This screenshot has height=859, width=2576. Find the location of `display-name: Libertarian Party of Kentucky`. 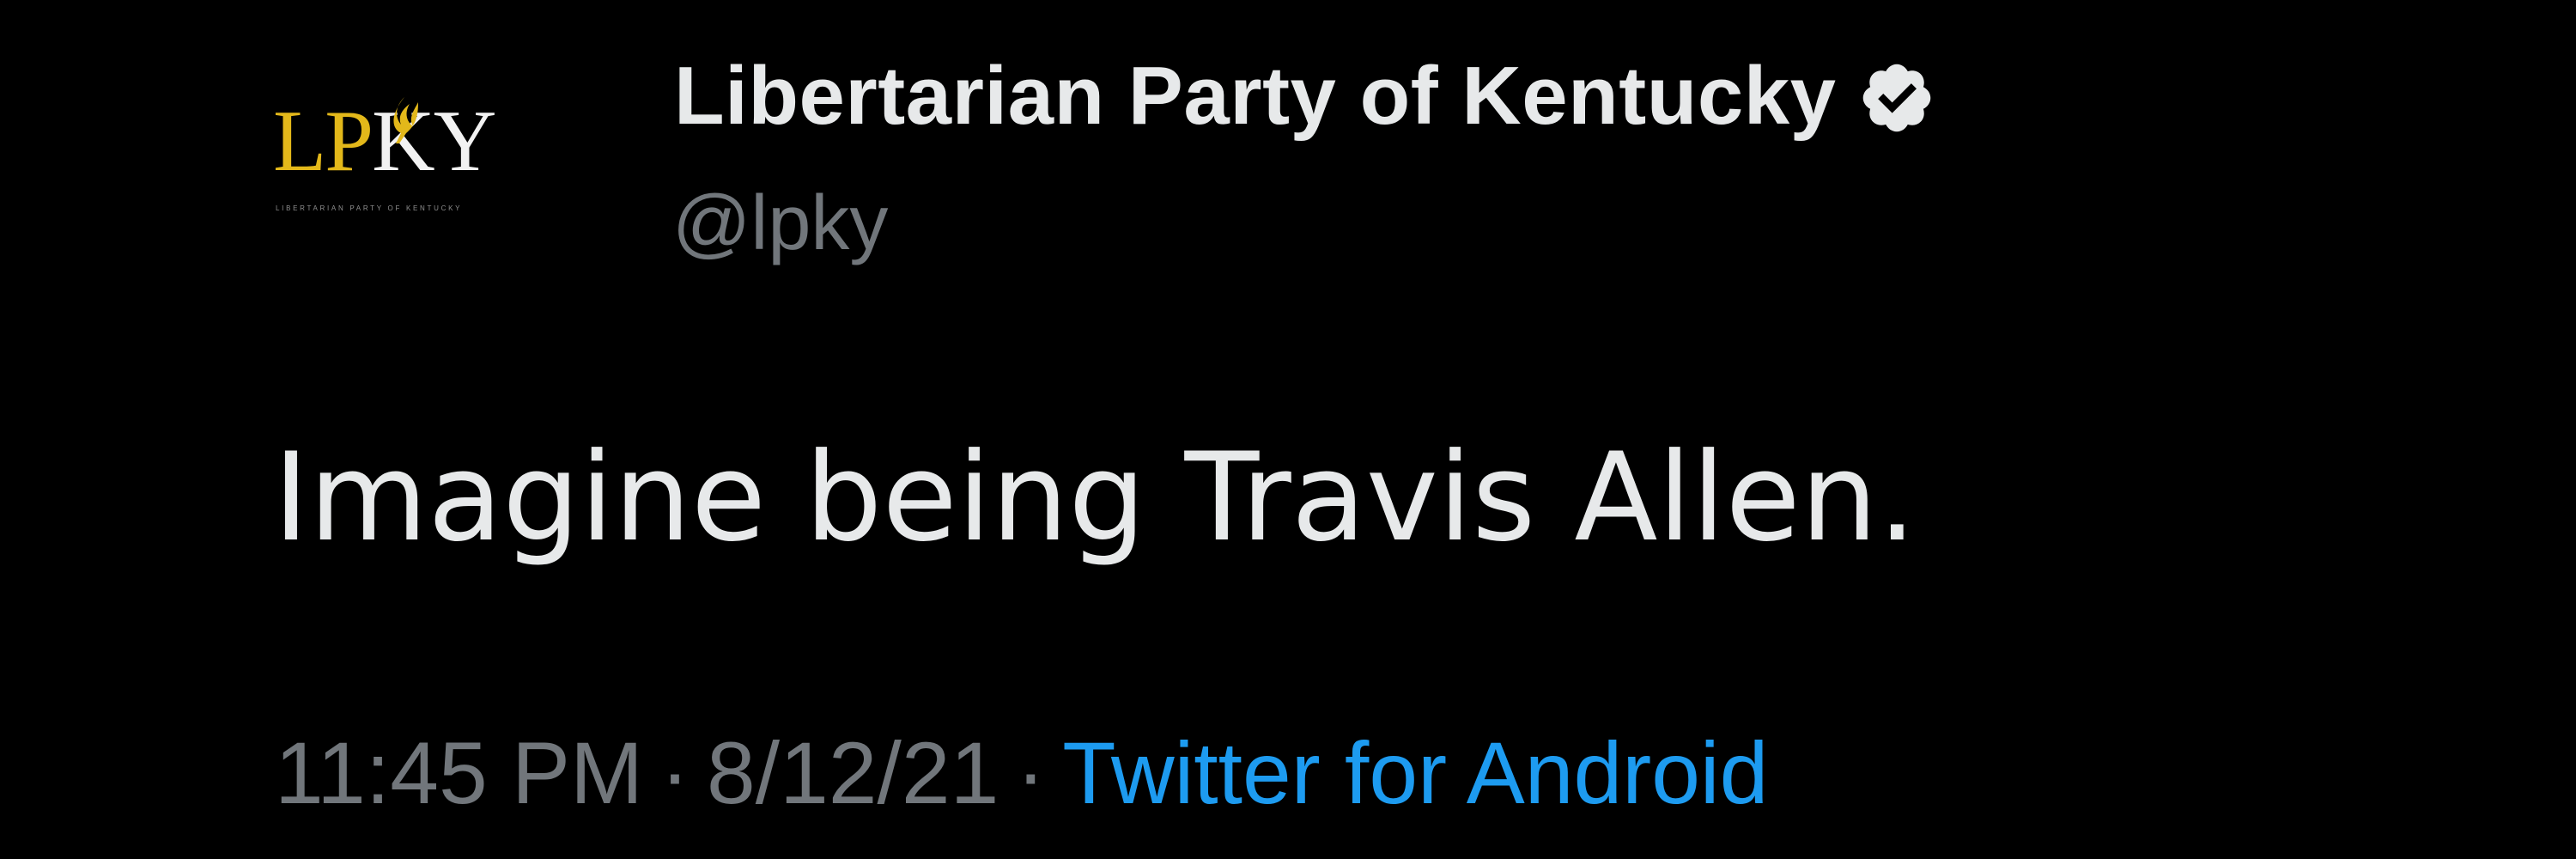

display-name: Libertarian Party of Kentucky is located at coordinates (1255, 96).